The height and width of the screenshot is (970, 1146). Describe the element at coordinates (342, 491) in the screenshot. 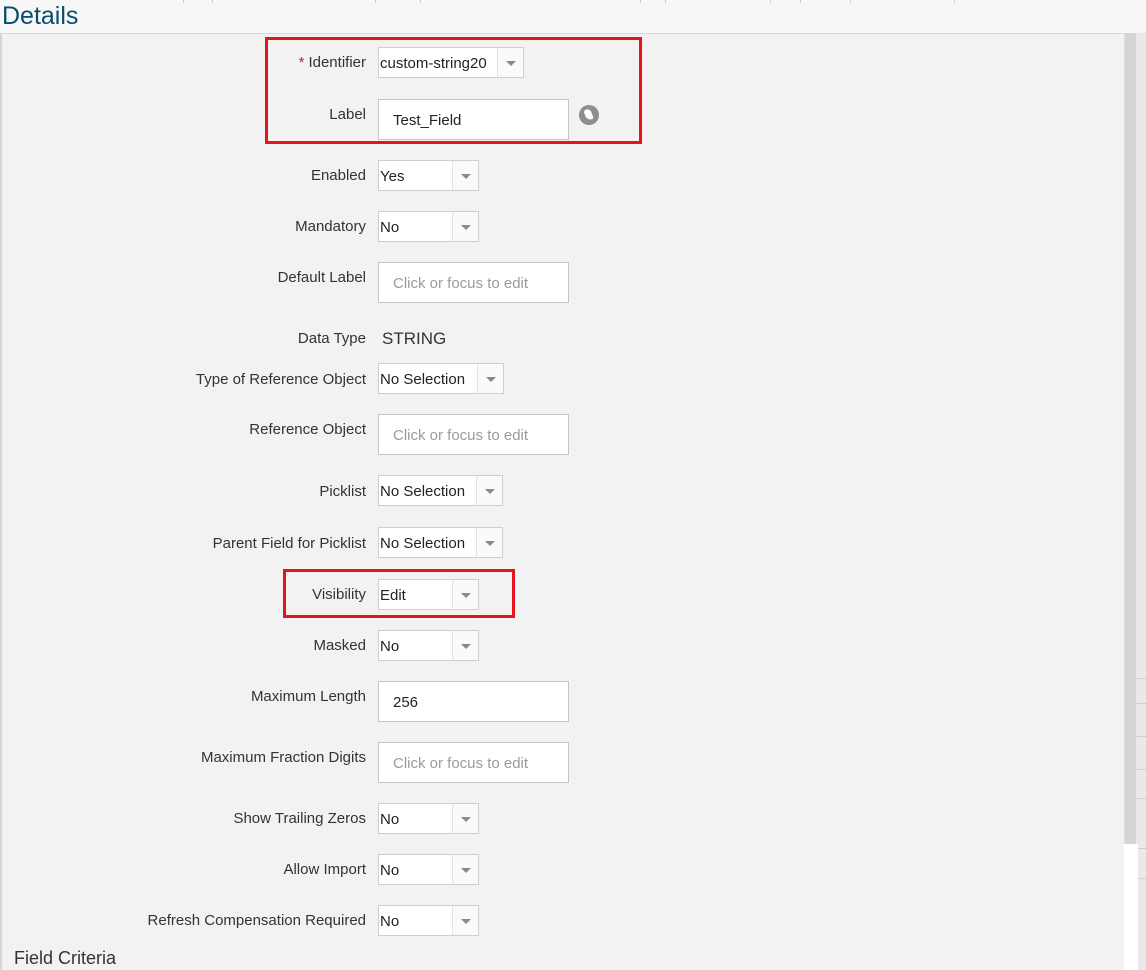

I see `picklist-label: Picklist` at that location.